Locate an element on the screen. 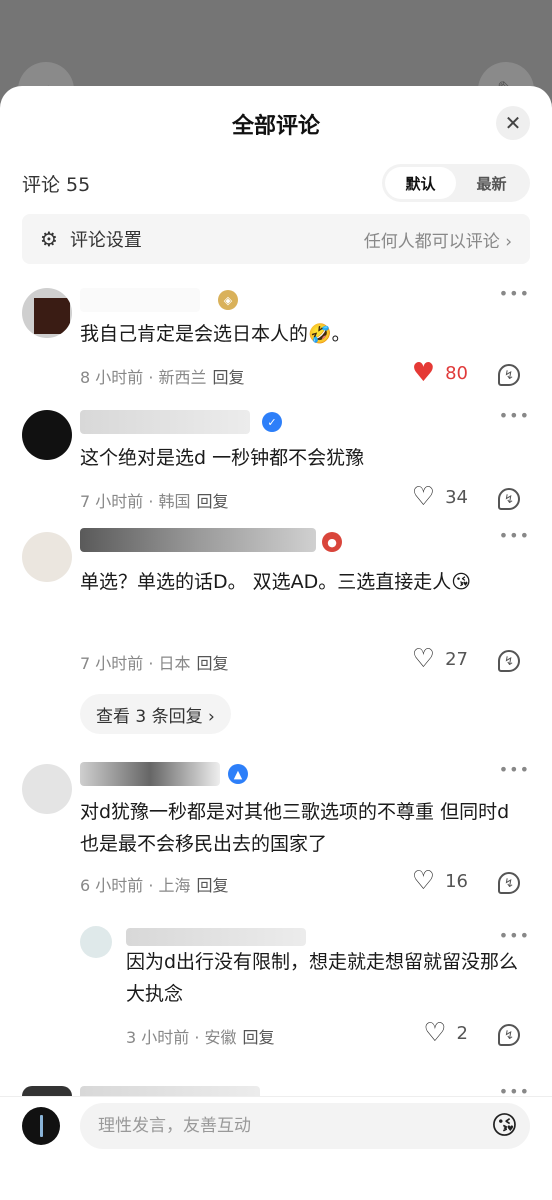 This screenshot has width=552, height=1200. level-badge-icon: ● is located at coordinates (332, 542).